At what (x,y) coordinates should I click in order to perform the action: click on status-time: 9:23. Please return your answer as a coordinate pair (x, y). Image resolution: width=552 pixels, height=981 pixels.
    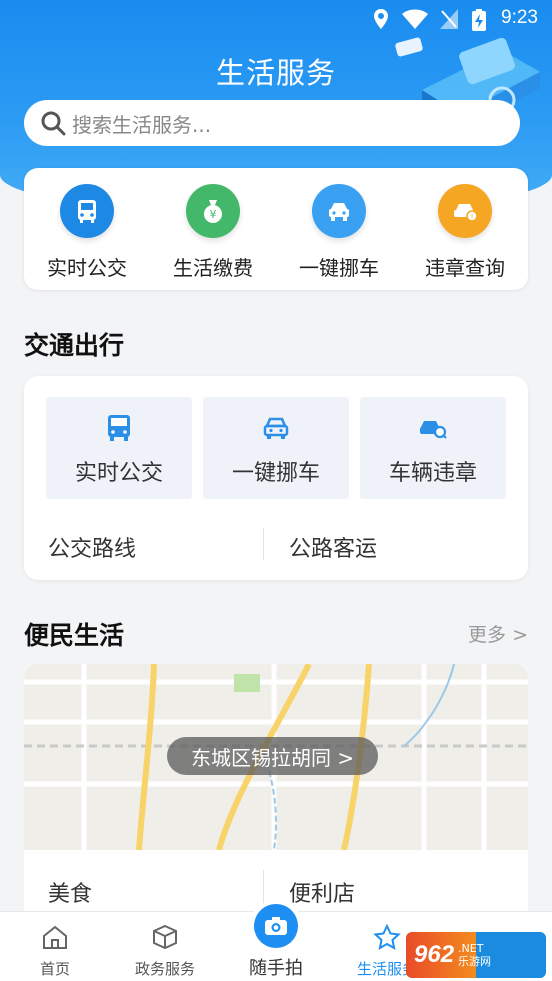
    Looking at the image, I should click on (519, 17).